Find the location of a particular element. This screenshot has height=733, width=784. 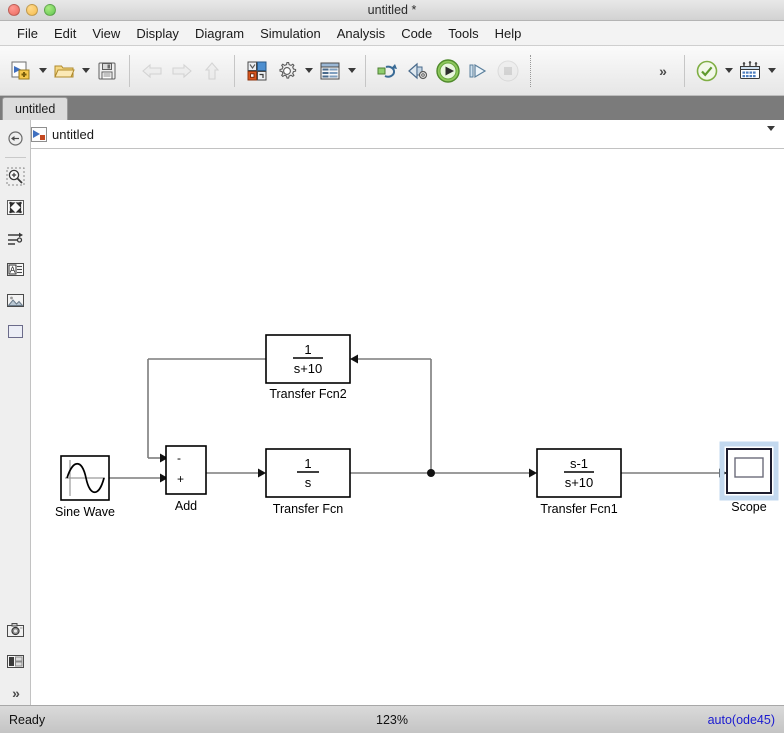

model-explorer-dropdown is located at coordinates (351, 71).